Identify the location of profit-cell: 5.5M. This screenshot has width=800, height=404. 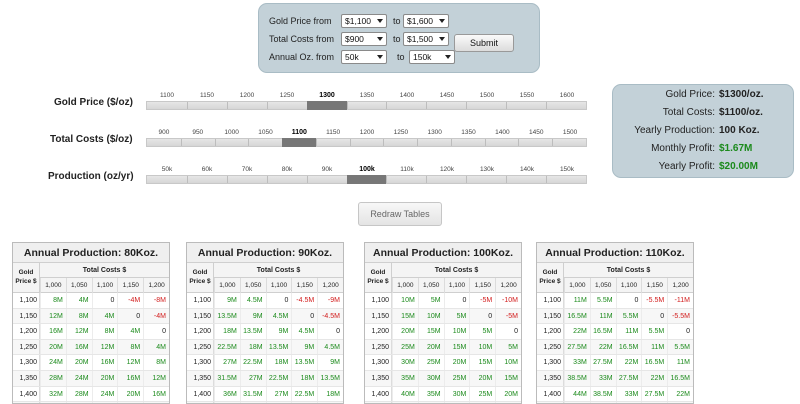
(602, 300).